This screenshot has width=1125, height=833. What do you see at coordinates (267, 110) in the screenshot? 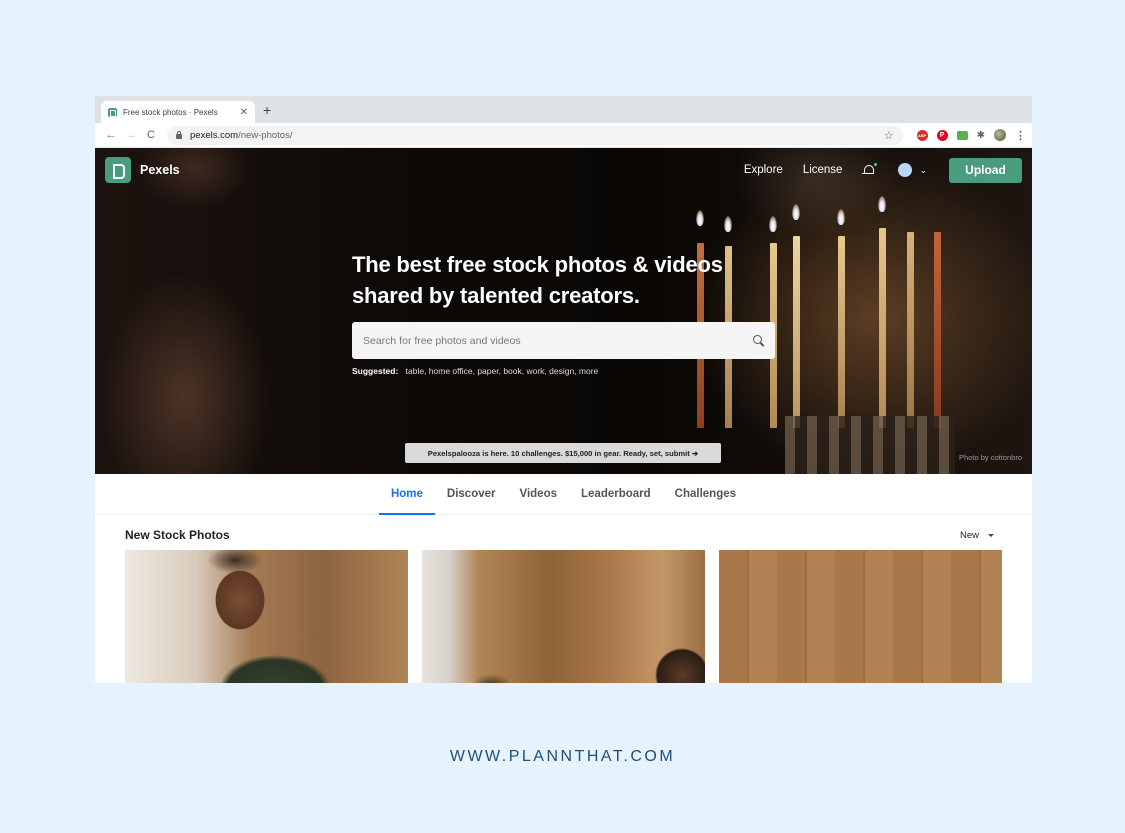
I see `new-tab-button: +` at bounding box center [267, 110].